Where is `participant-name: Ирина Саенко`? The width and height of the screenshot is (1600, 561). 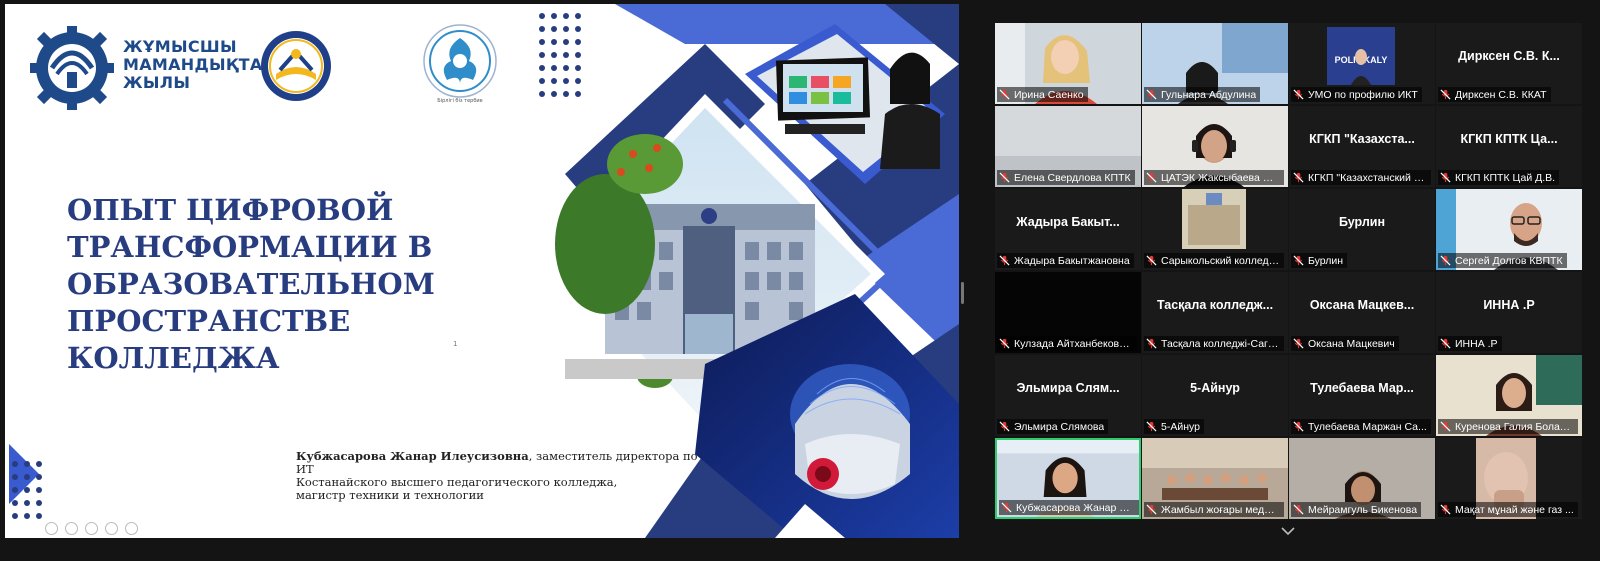
participant-name: Ирина Саенко is located at coordinates (1049, 94).